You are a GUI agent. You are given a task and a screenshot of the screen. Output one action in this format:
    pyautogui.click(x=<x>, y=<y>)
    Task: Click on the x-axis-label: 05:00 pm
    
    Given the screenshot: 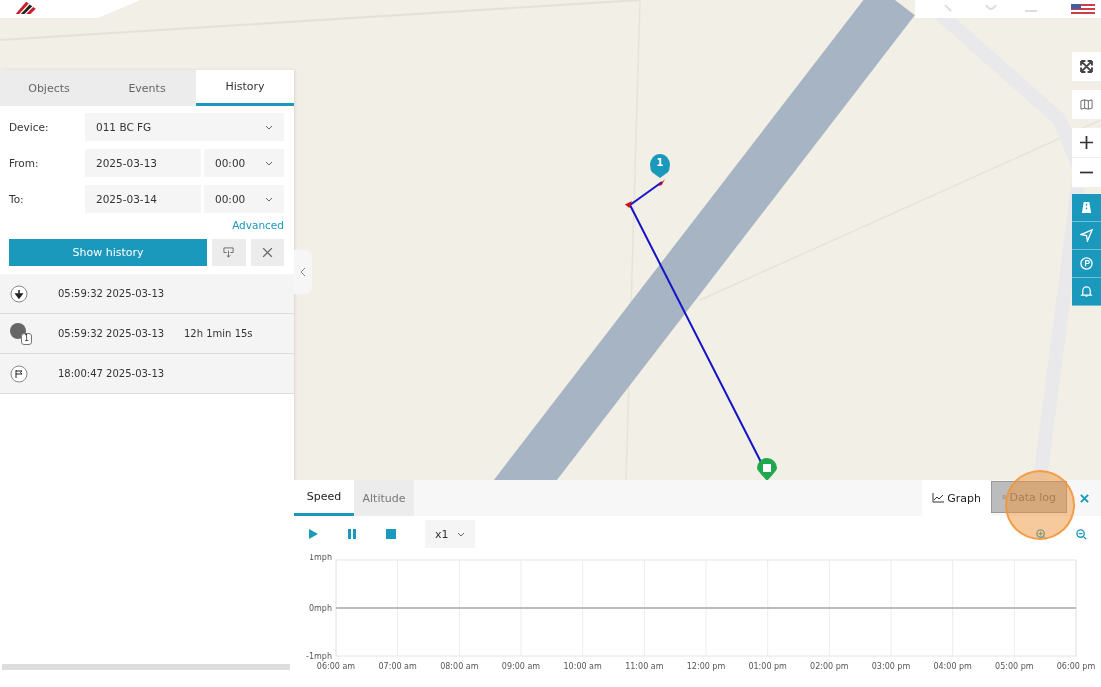 What is the action you would take?
    pyautogui.click(x=1014, y=666)
    